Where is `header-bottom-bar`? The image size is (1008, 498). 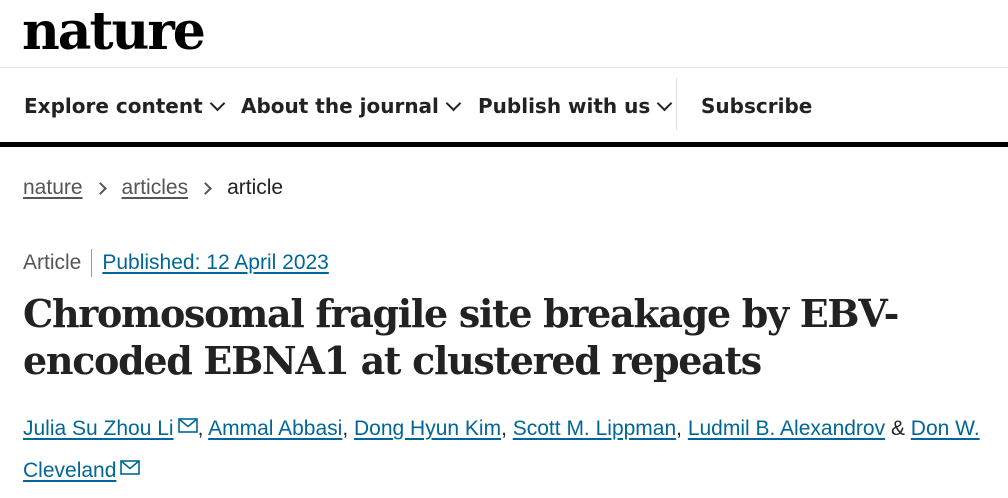 header-bottom-bar is located at coordinates (504, 144).